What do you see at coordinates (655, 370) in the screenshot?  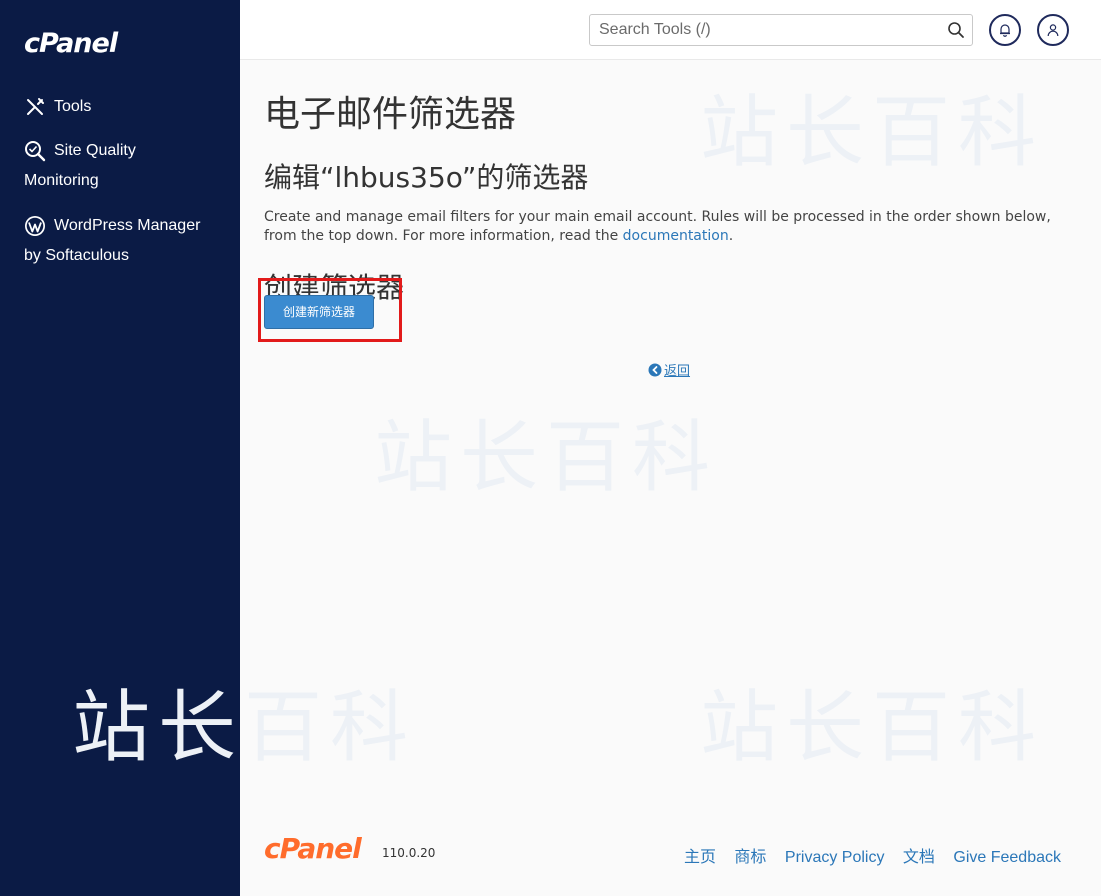 I see `back-arrow-icon` at bounding box center [655, 370].